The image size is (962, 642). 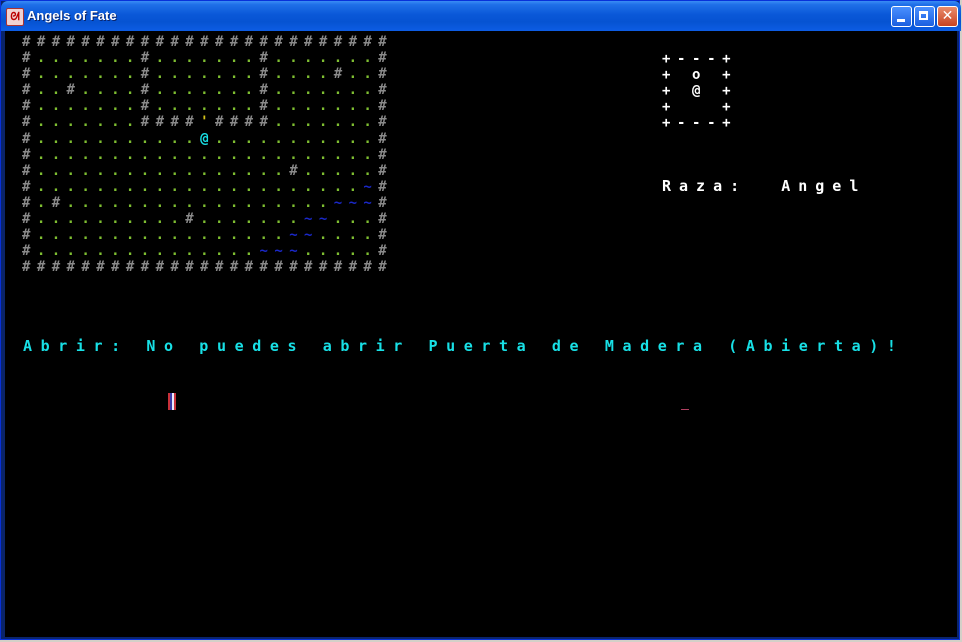 I want to click on map-row: #.......................#, so click(x=207, y=155).